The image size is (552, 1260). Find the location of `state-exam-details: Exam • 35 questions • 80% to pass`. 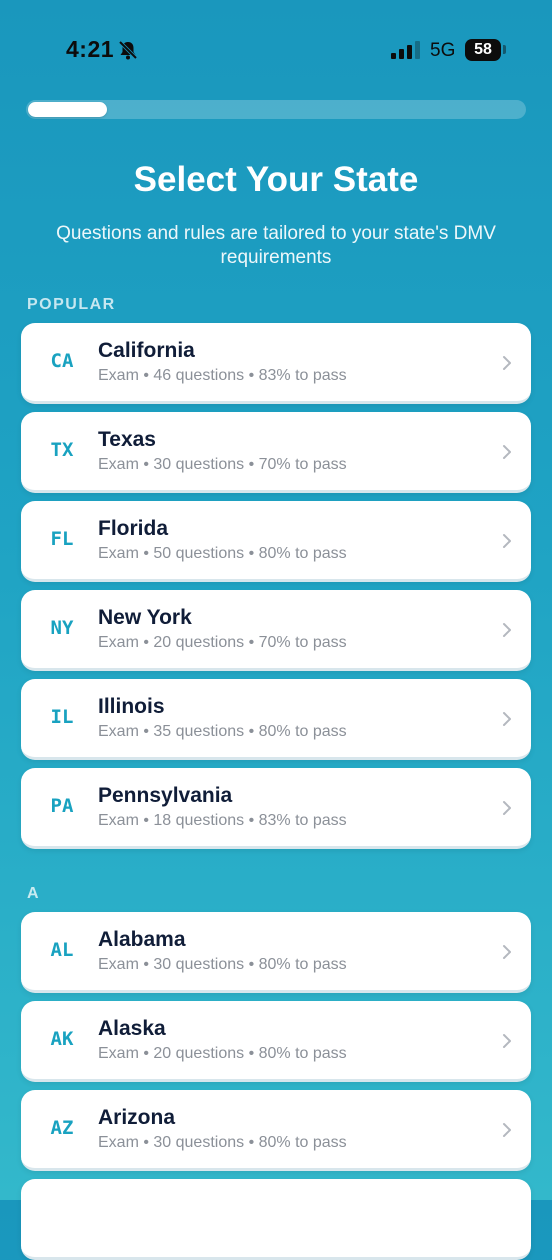

state-exam-details: Exam • 35 questions • 80% to pass is located at coordinates (222, 731).